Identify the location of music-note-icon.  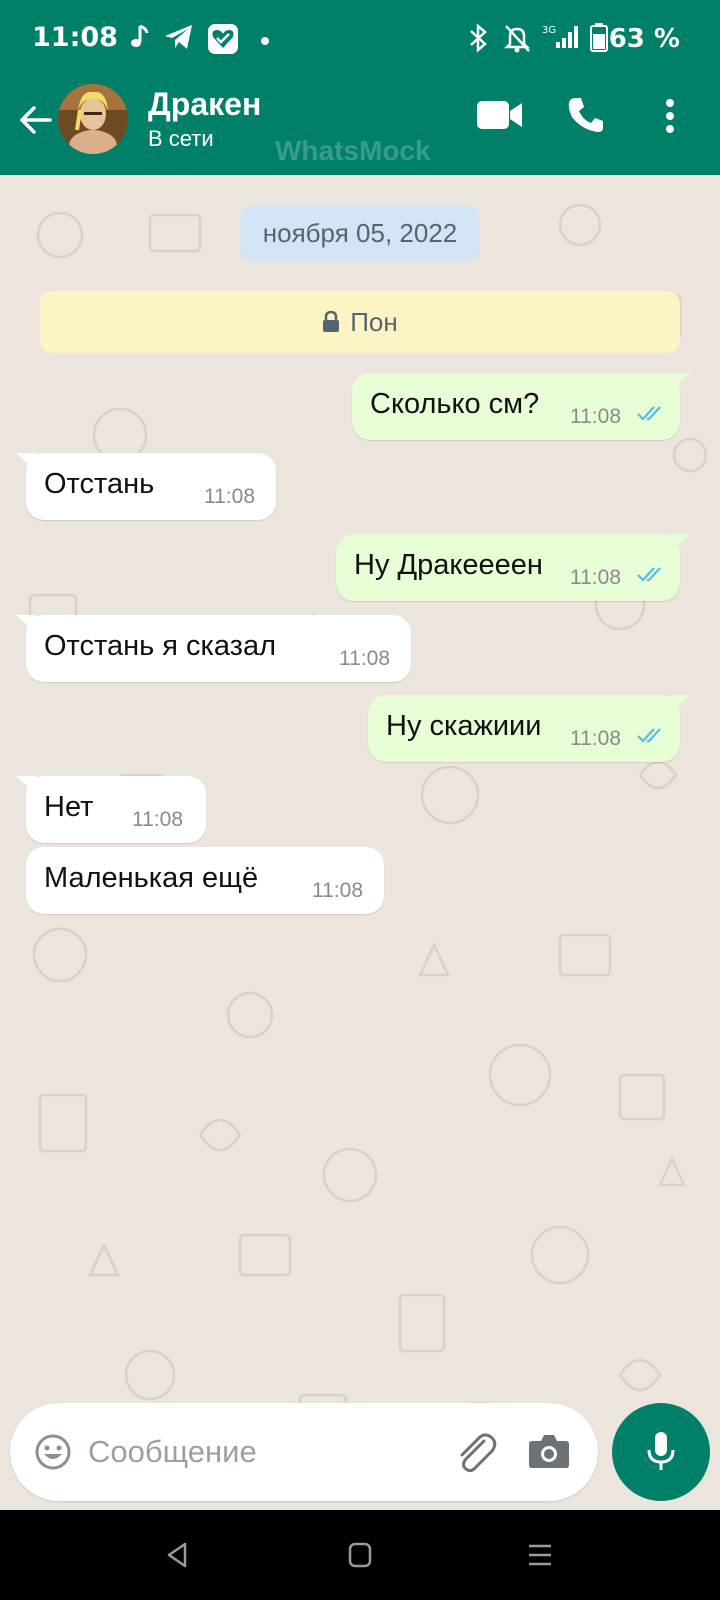
(140, 35).